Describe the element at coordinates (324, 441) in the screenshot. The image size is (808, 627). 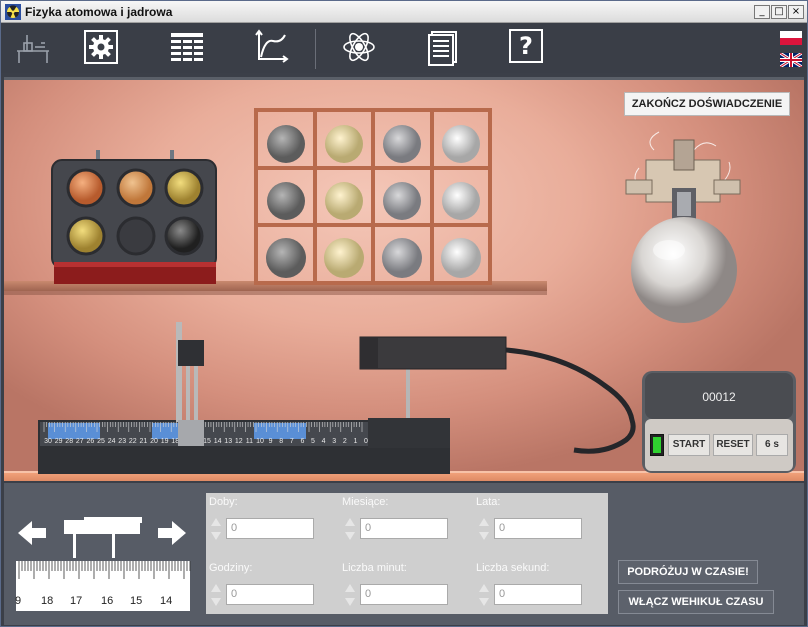
I see `rail-scale-label: 4` at that location.